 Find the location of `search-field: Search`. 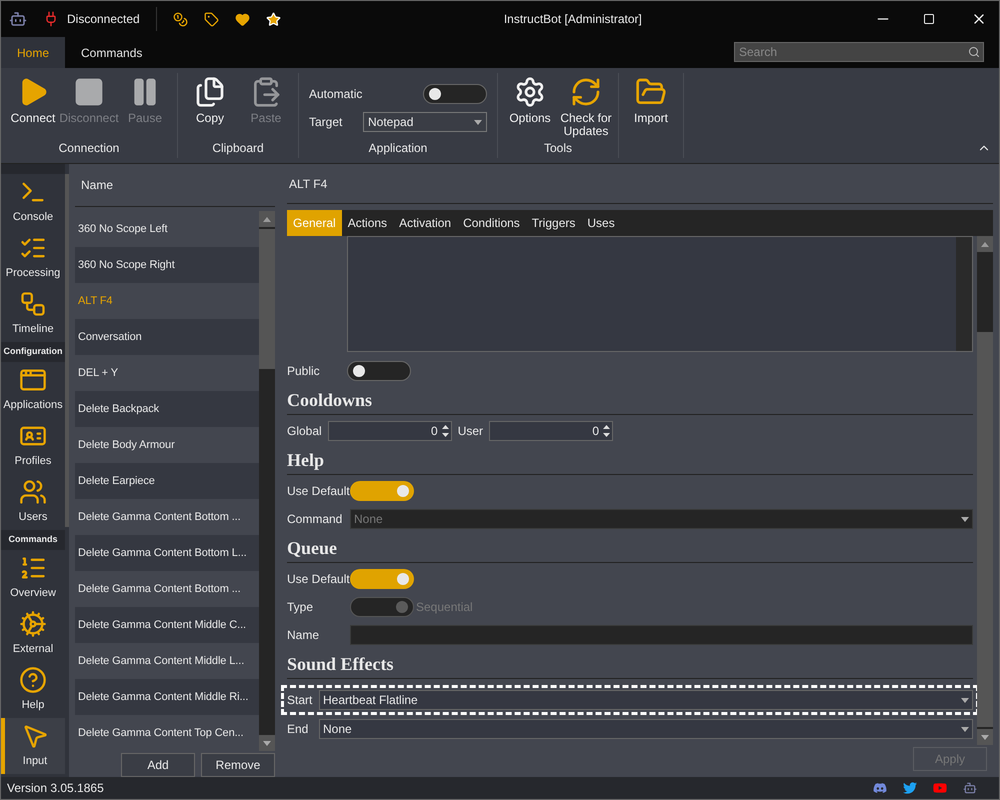

search-field: Search is located at coordinates (859, 52).